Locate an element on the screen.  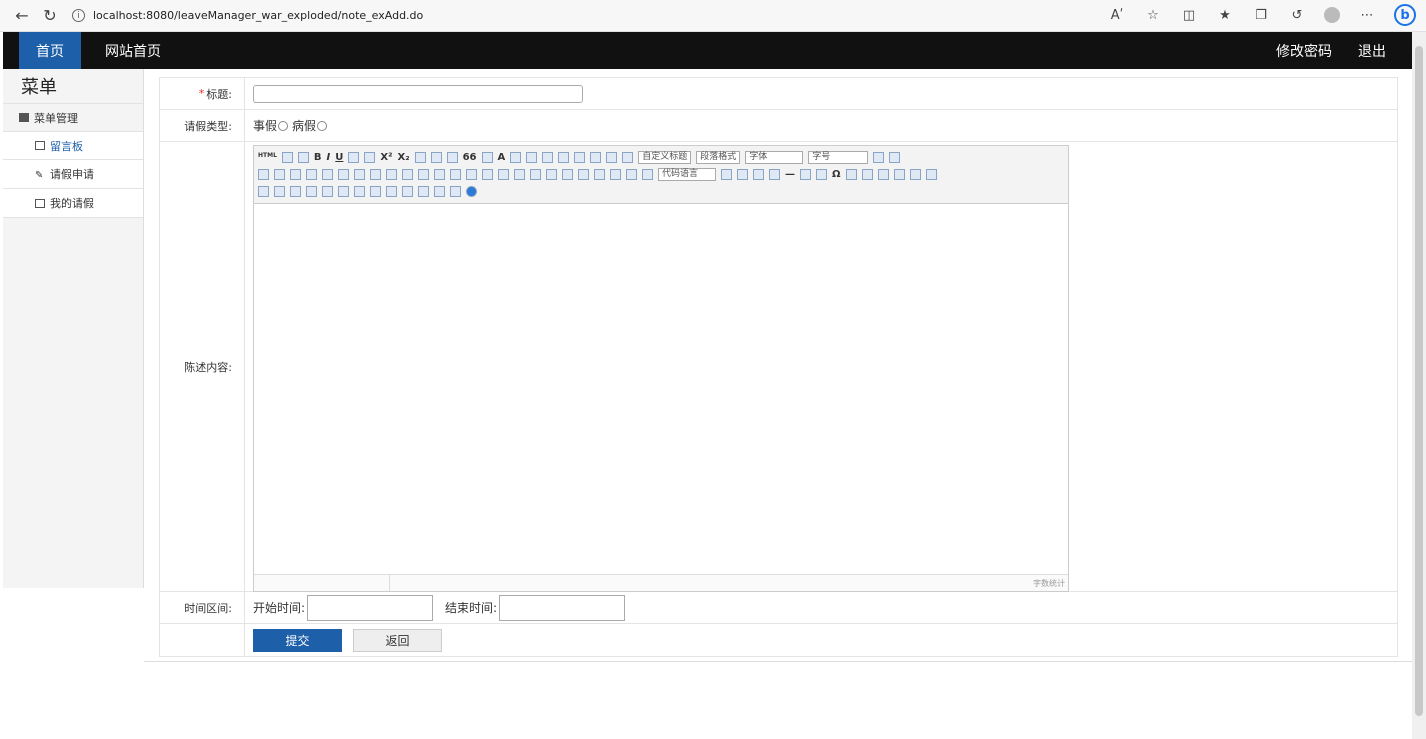
code-language-select: 代码语言 is located at coordinates (687, 174).